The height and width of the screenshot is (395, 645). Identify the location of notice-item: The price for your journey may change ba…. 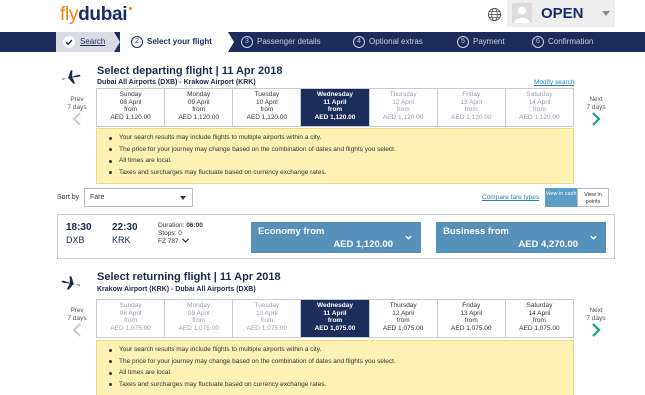
(341, 362).